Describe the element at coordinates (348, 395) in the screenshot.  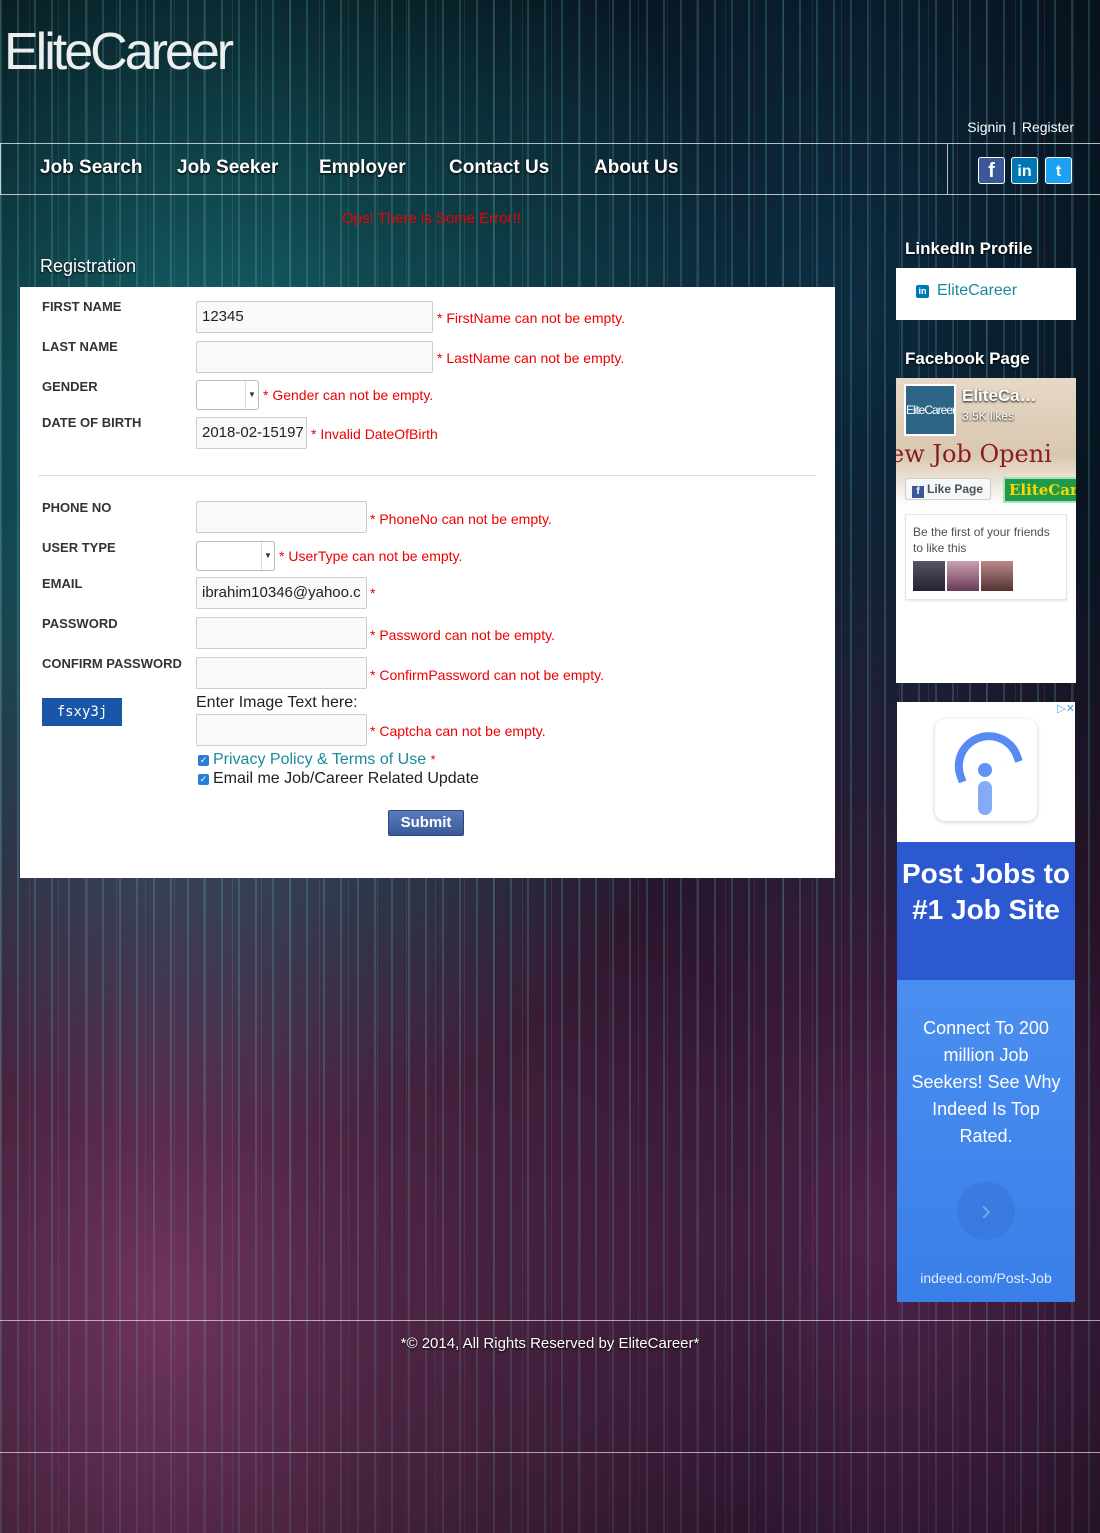
I see `gender-error: * Gender can not be empty.` at that location.